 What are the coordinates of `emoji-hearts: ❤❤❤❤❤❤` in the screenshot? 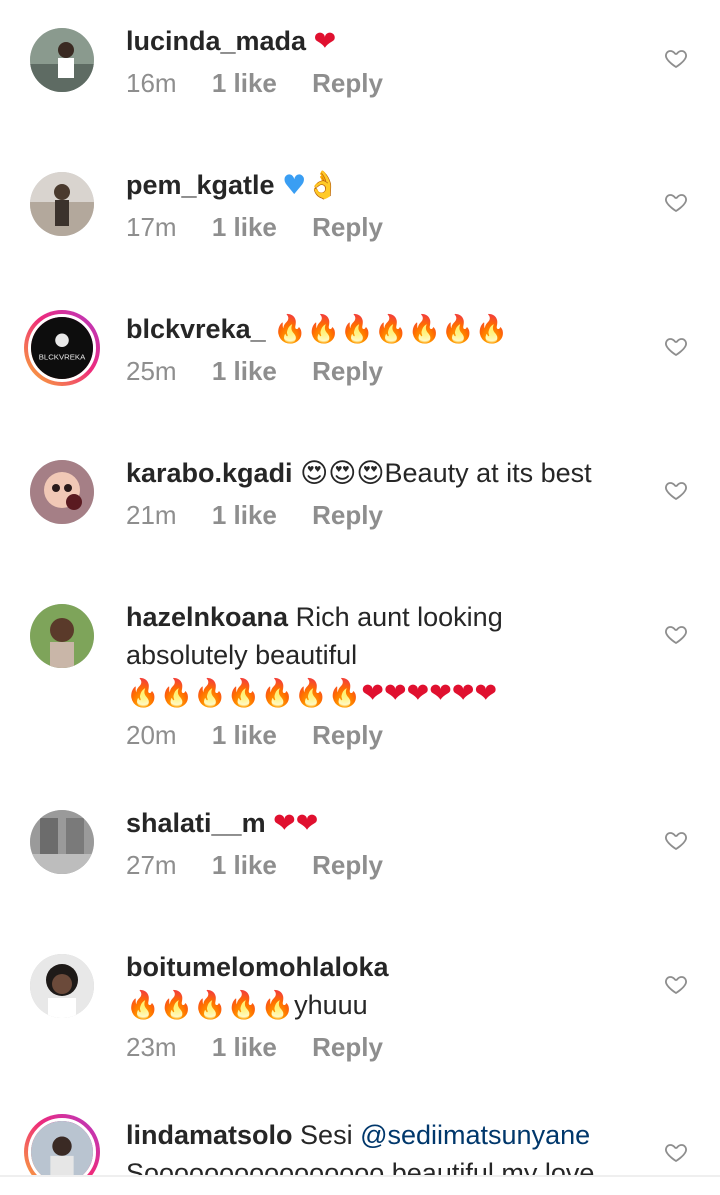 It's located at (429, 693).